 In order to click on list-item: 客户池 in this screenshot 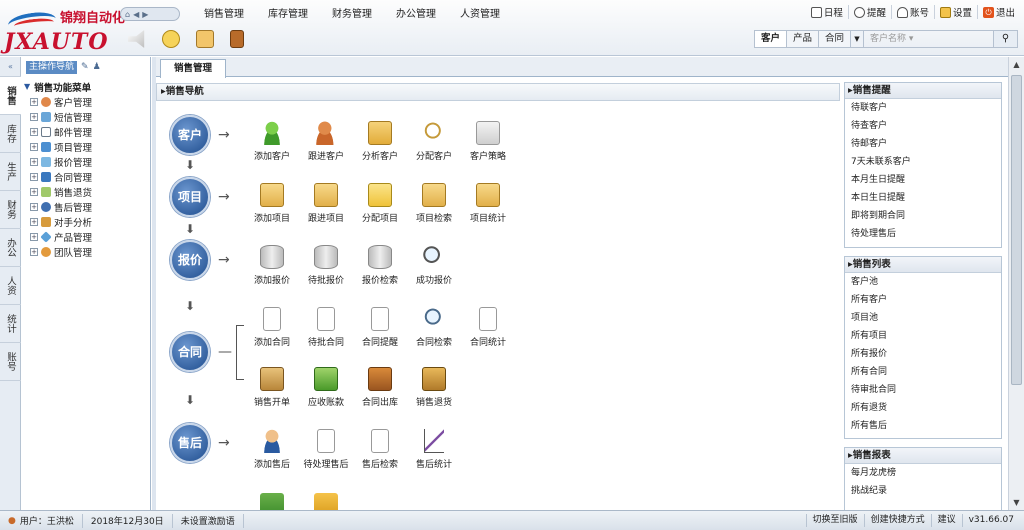, I will do `click(923, 282)`.